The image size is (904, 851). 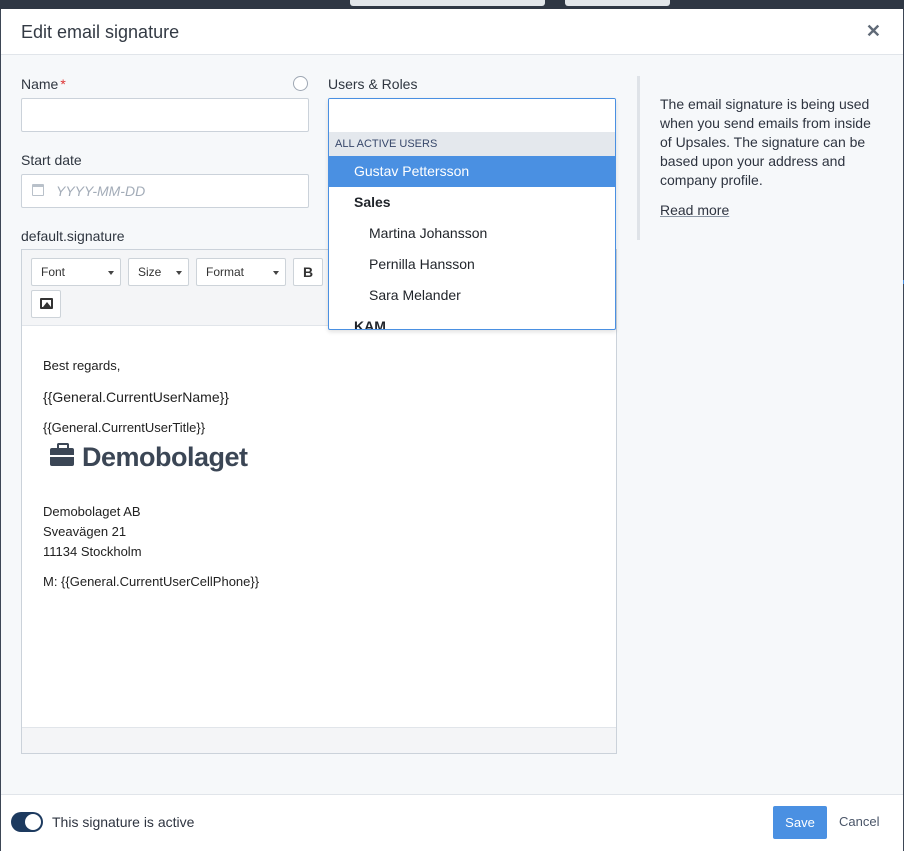 I want to click on font-select-label: Font, so click(x=53, y=272).